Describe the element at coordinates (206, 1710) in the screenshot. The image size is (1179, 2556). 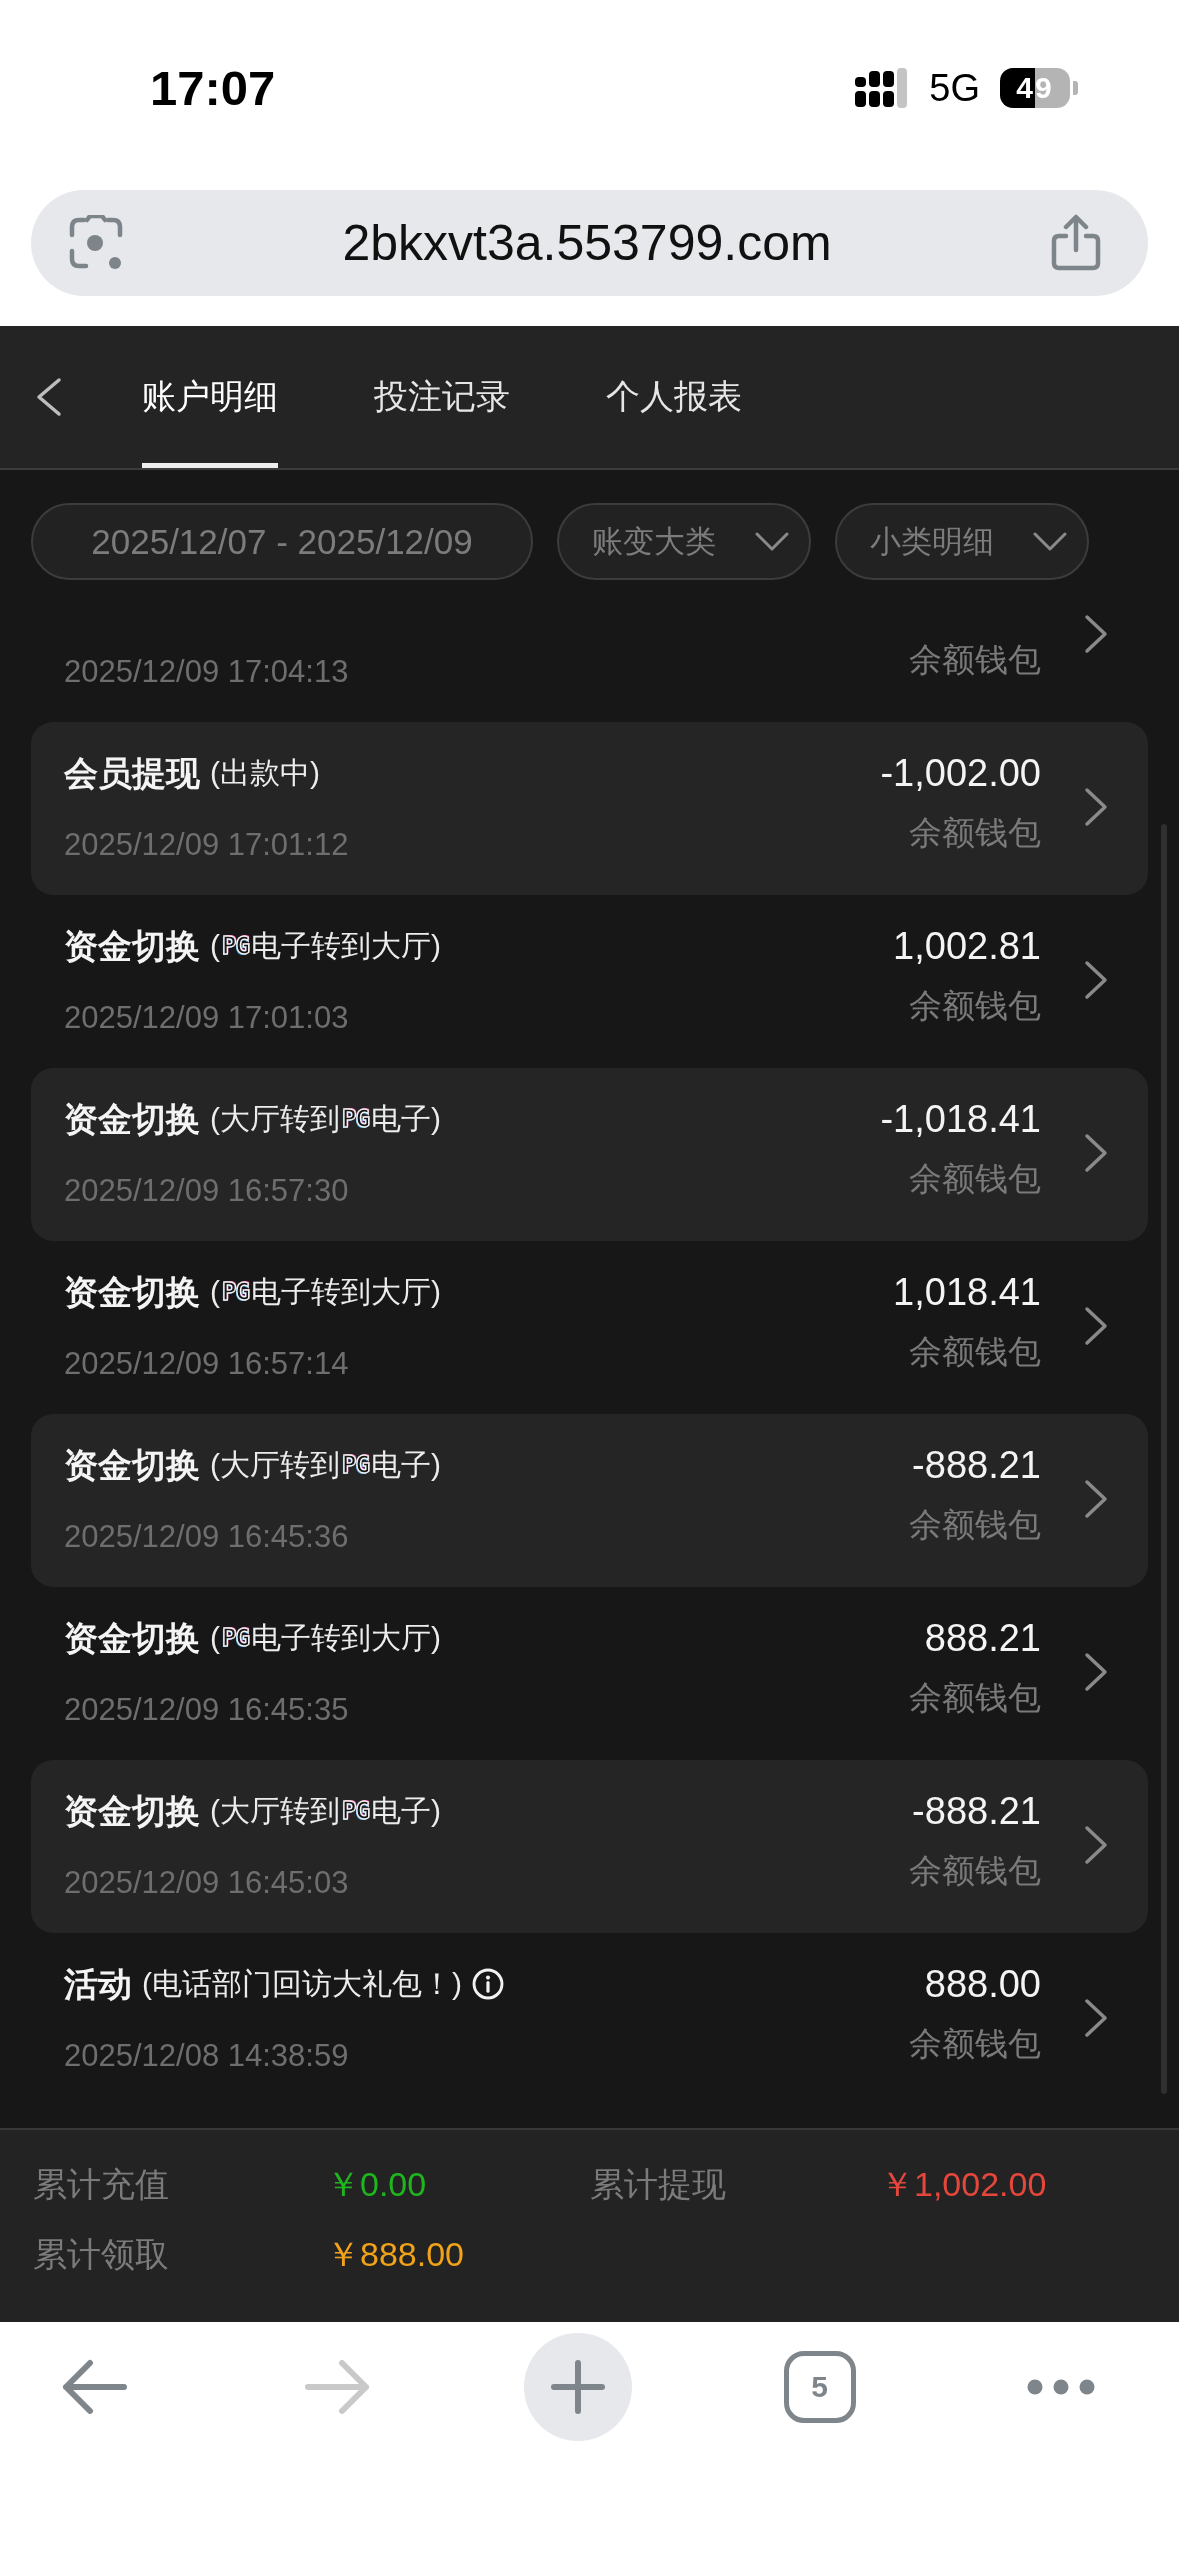
I see `transaction-time: 2025/12/09 16:45:35` at that location.